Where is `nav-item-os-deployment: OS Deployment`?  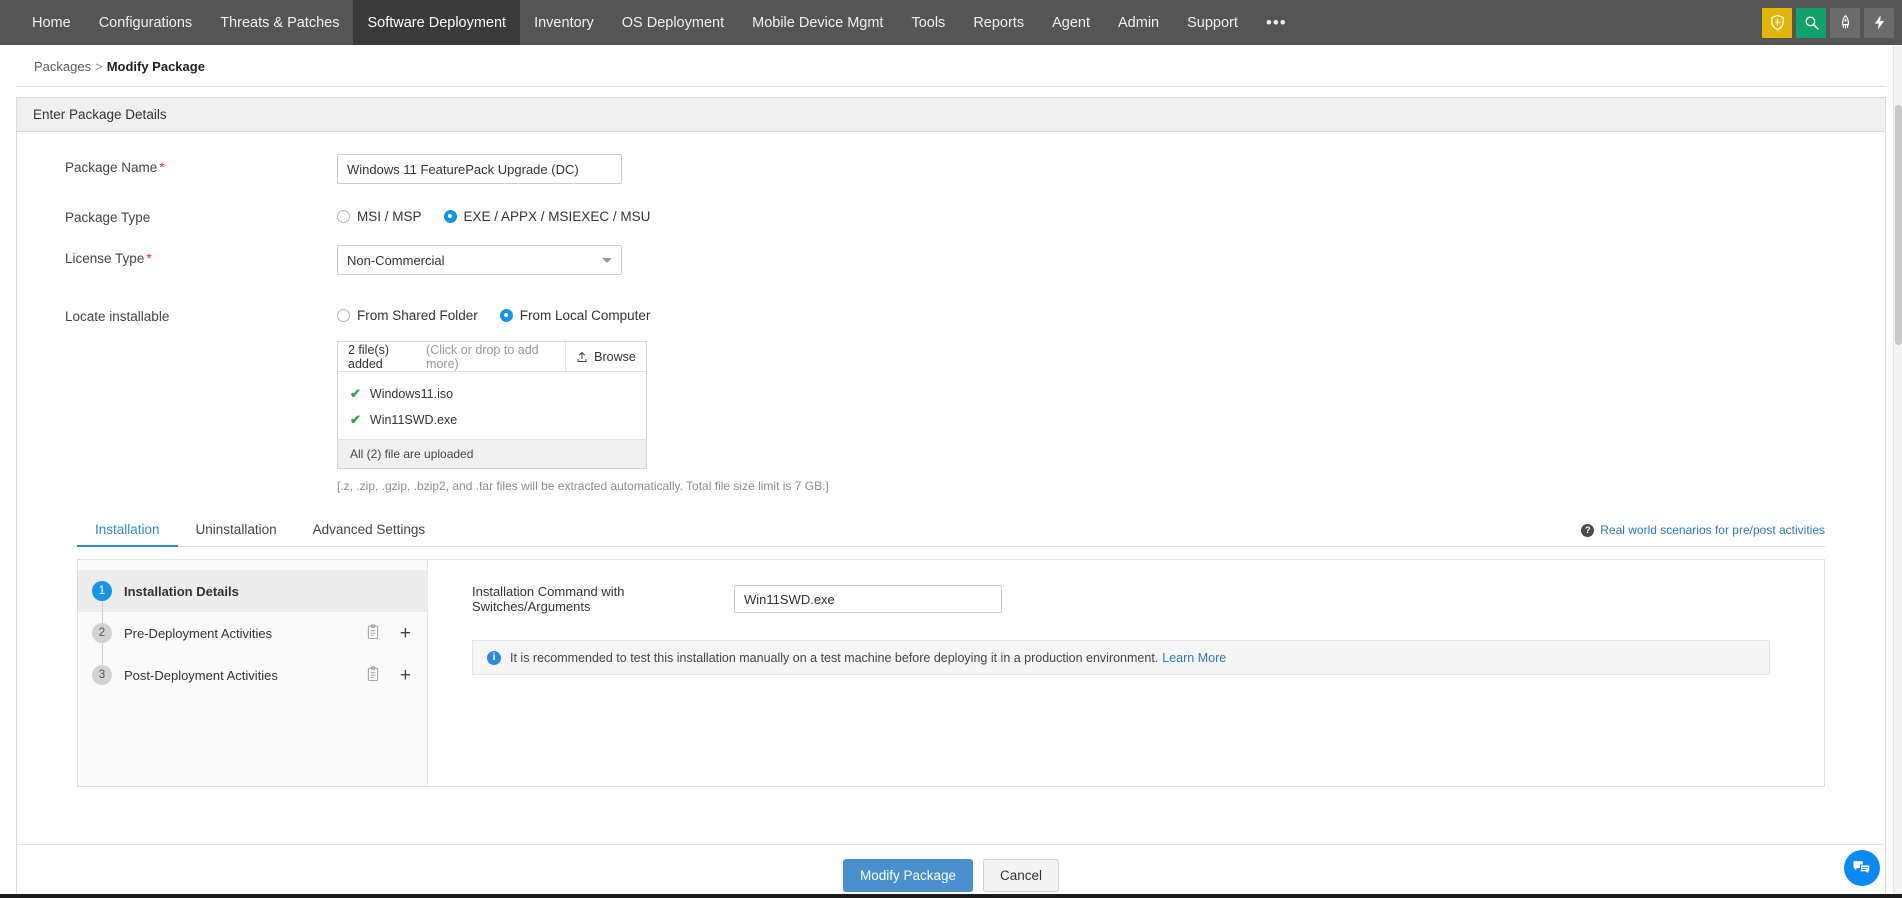 nav-item-os-deployment: OS Deployment is located at coordinates (673, 22).